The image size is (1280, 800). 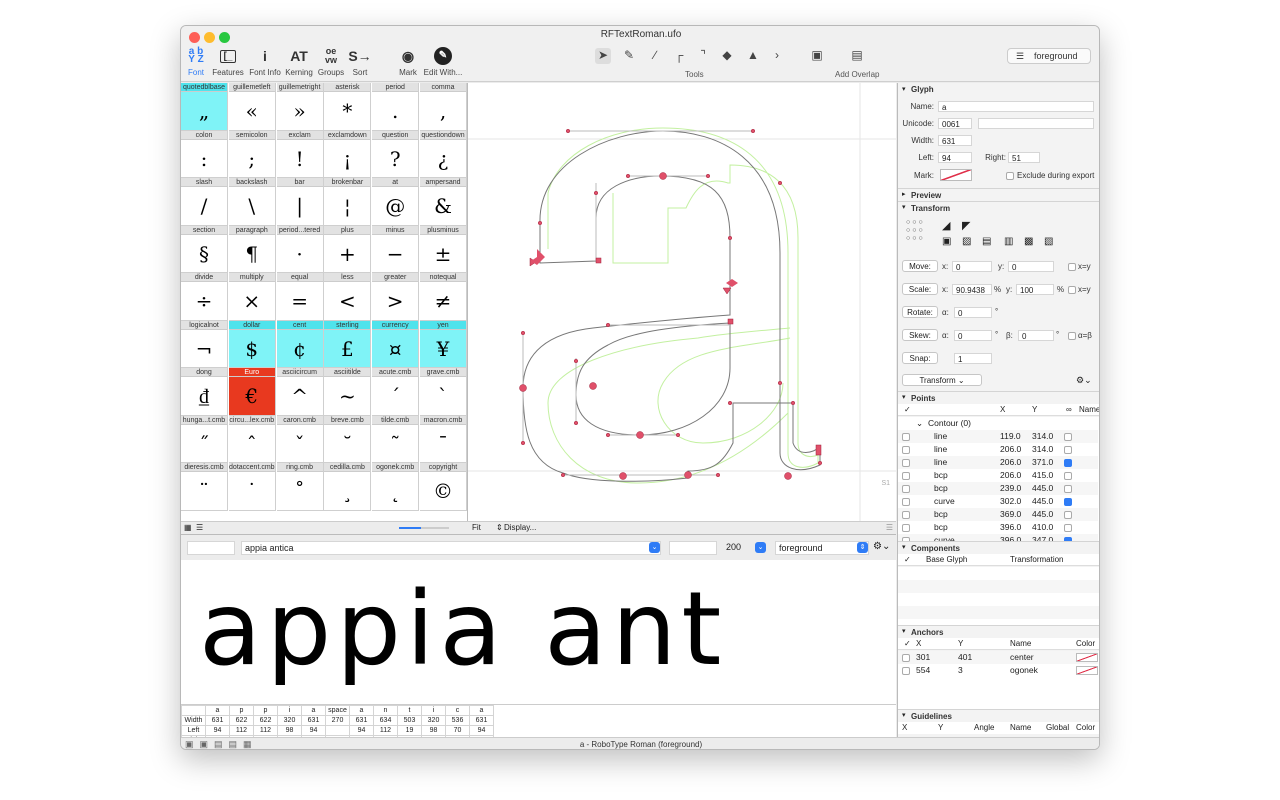 What do you see at coordinates (1024, 157) in the screenshot?
I see `right-margin-field: 51` at bounding box center [1024, 157].